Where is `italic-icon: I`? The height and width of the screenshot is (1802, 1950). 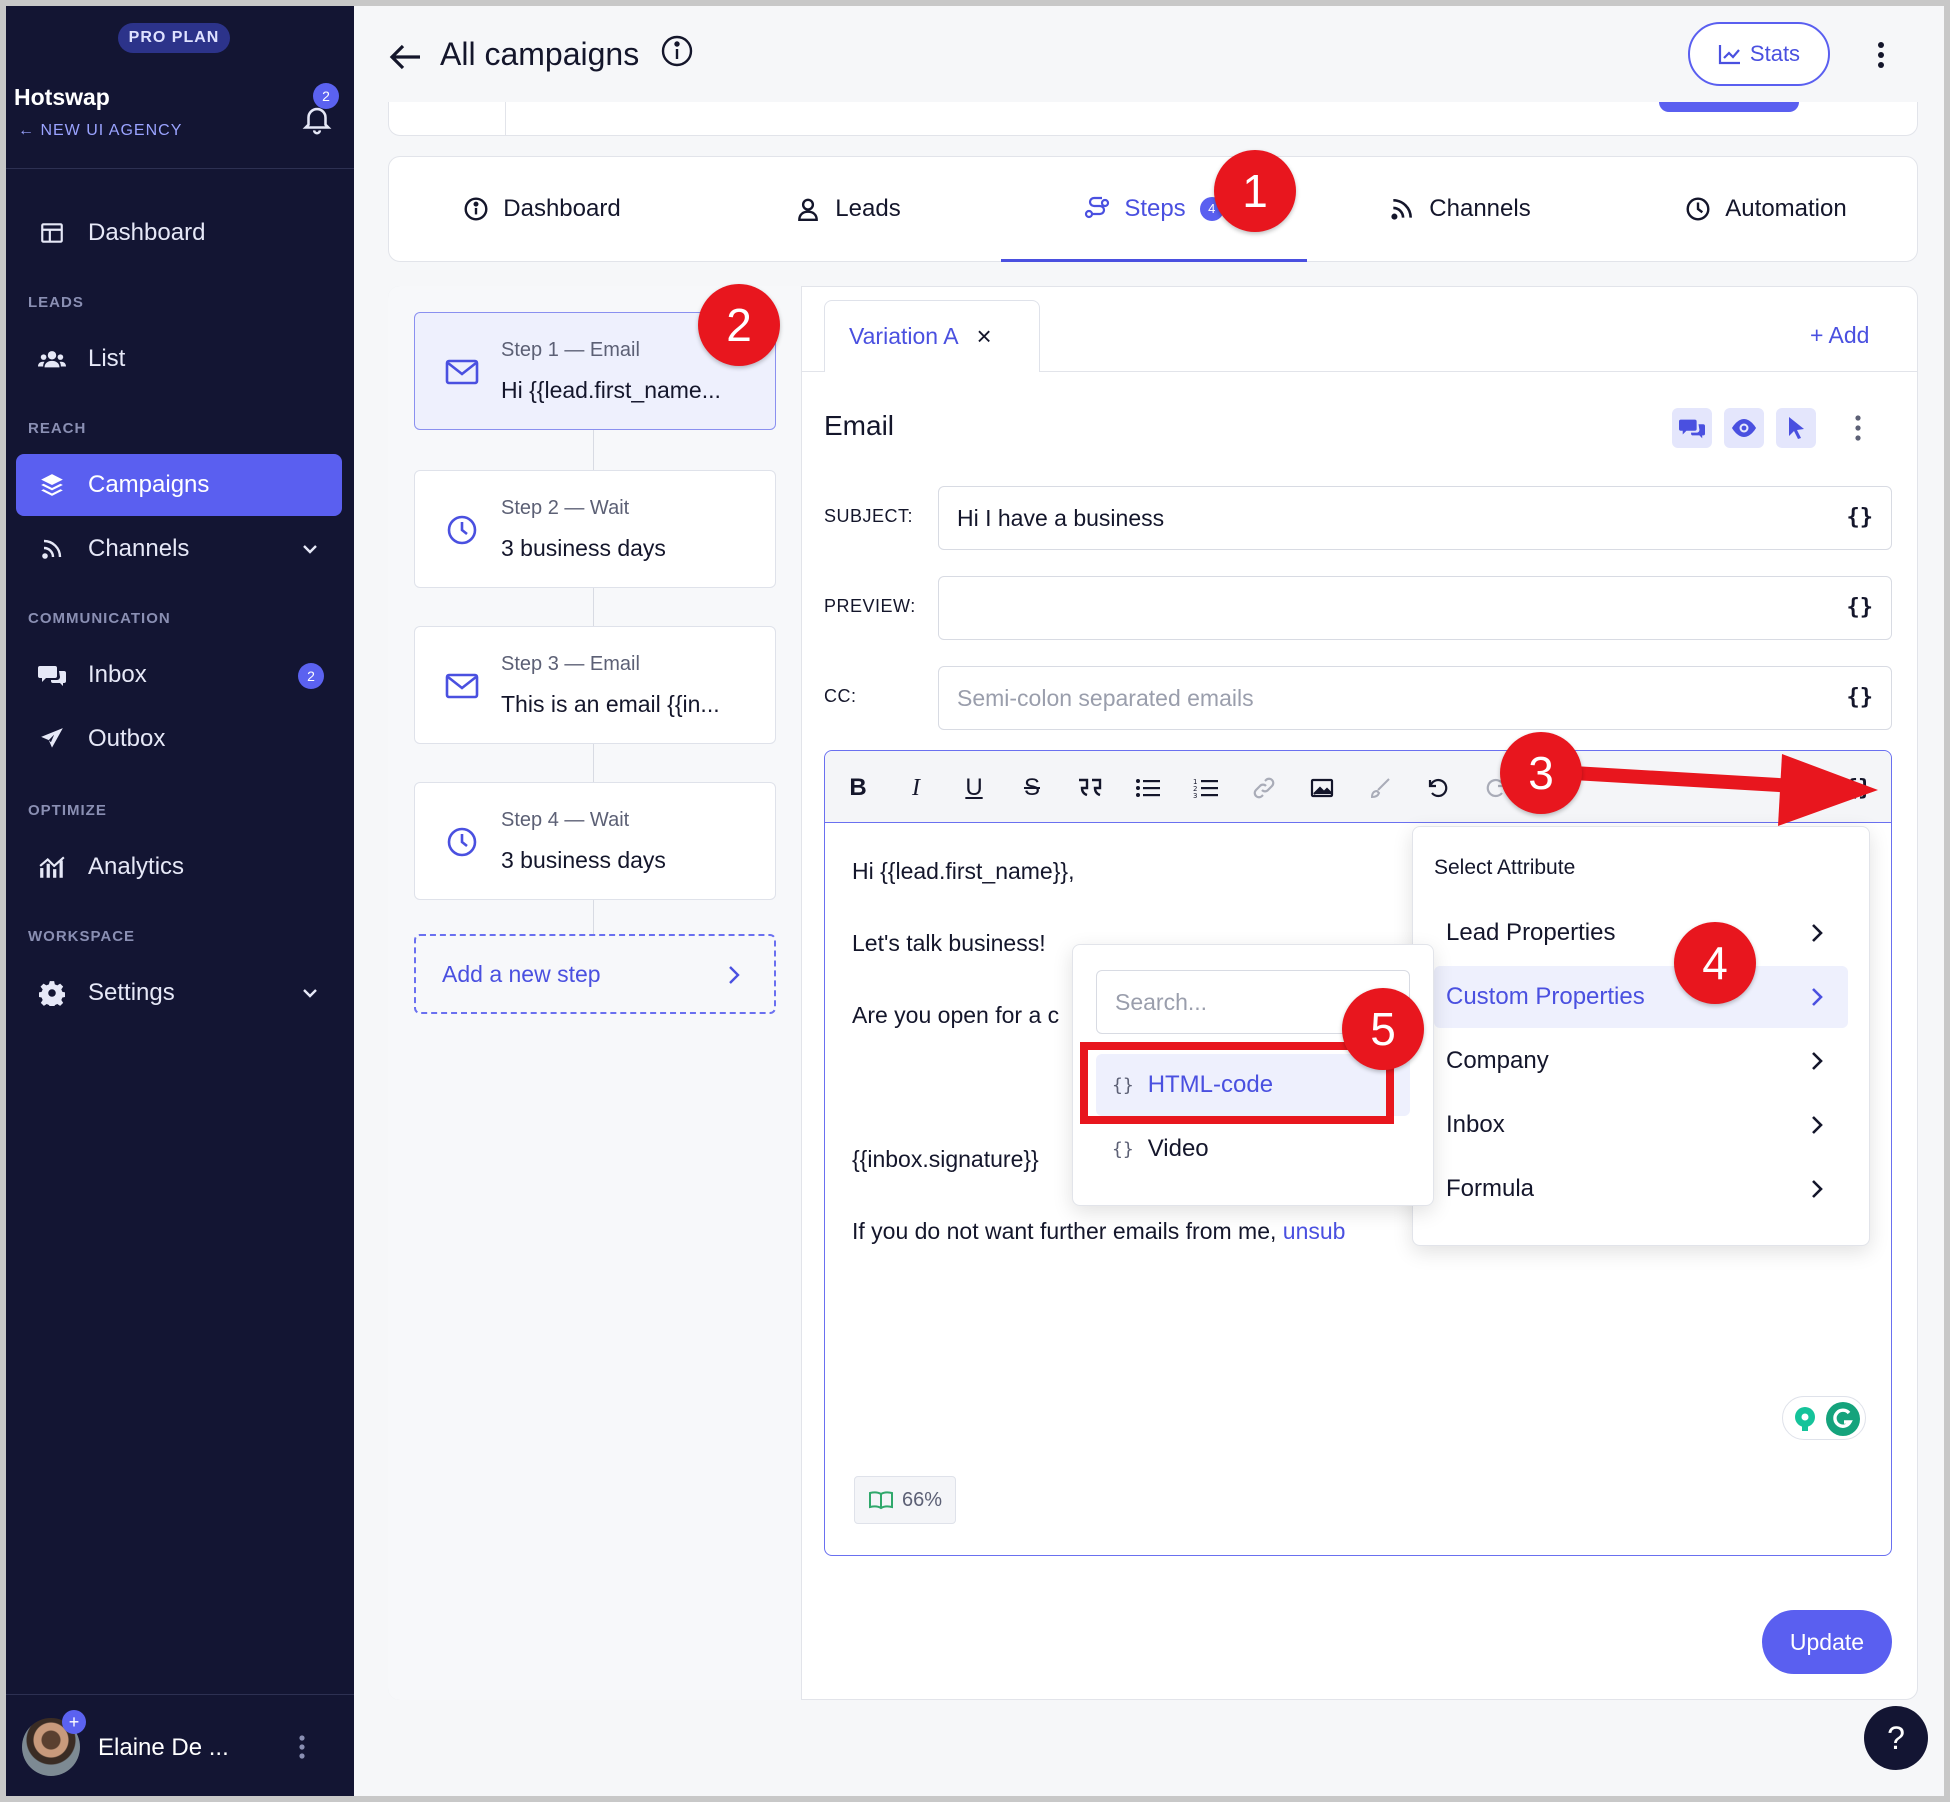 italic-icon: I is located at coordinates (916, 788).